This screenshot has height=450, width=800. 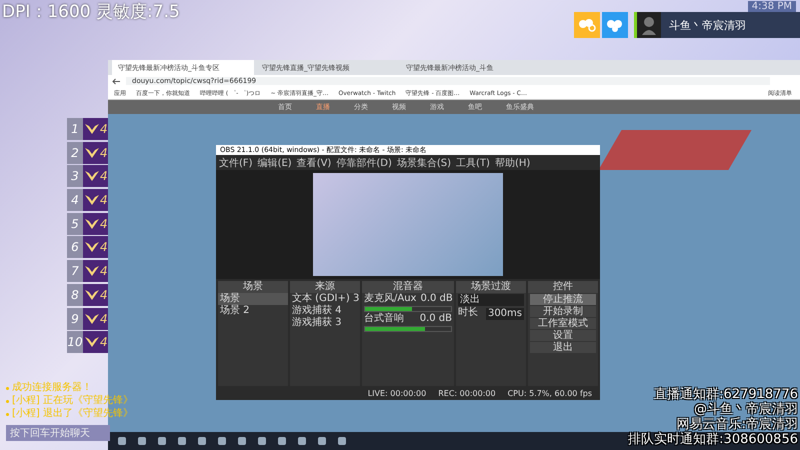 I want to click on menu-item: 场景集合(S), so click(x=424, y=162).